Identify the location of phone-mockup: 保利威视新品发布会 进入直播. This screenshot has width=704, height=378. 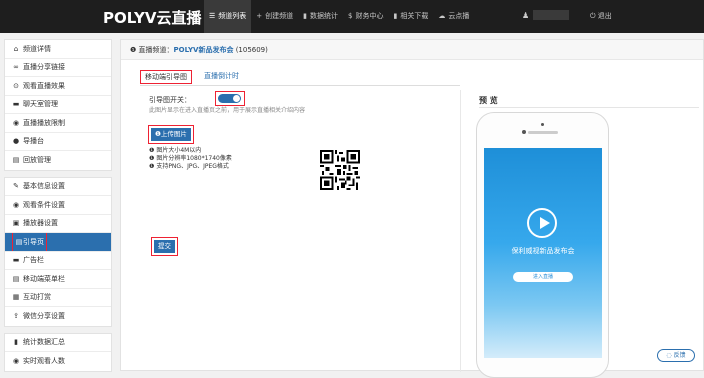
(542, 245).